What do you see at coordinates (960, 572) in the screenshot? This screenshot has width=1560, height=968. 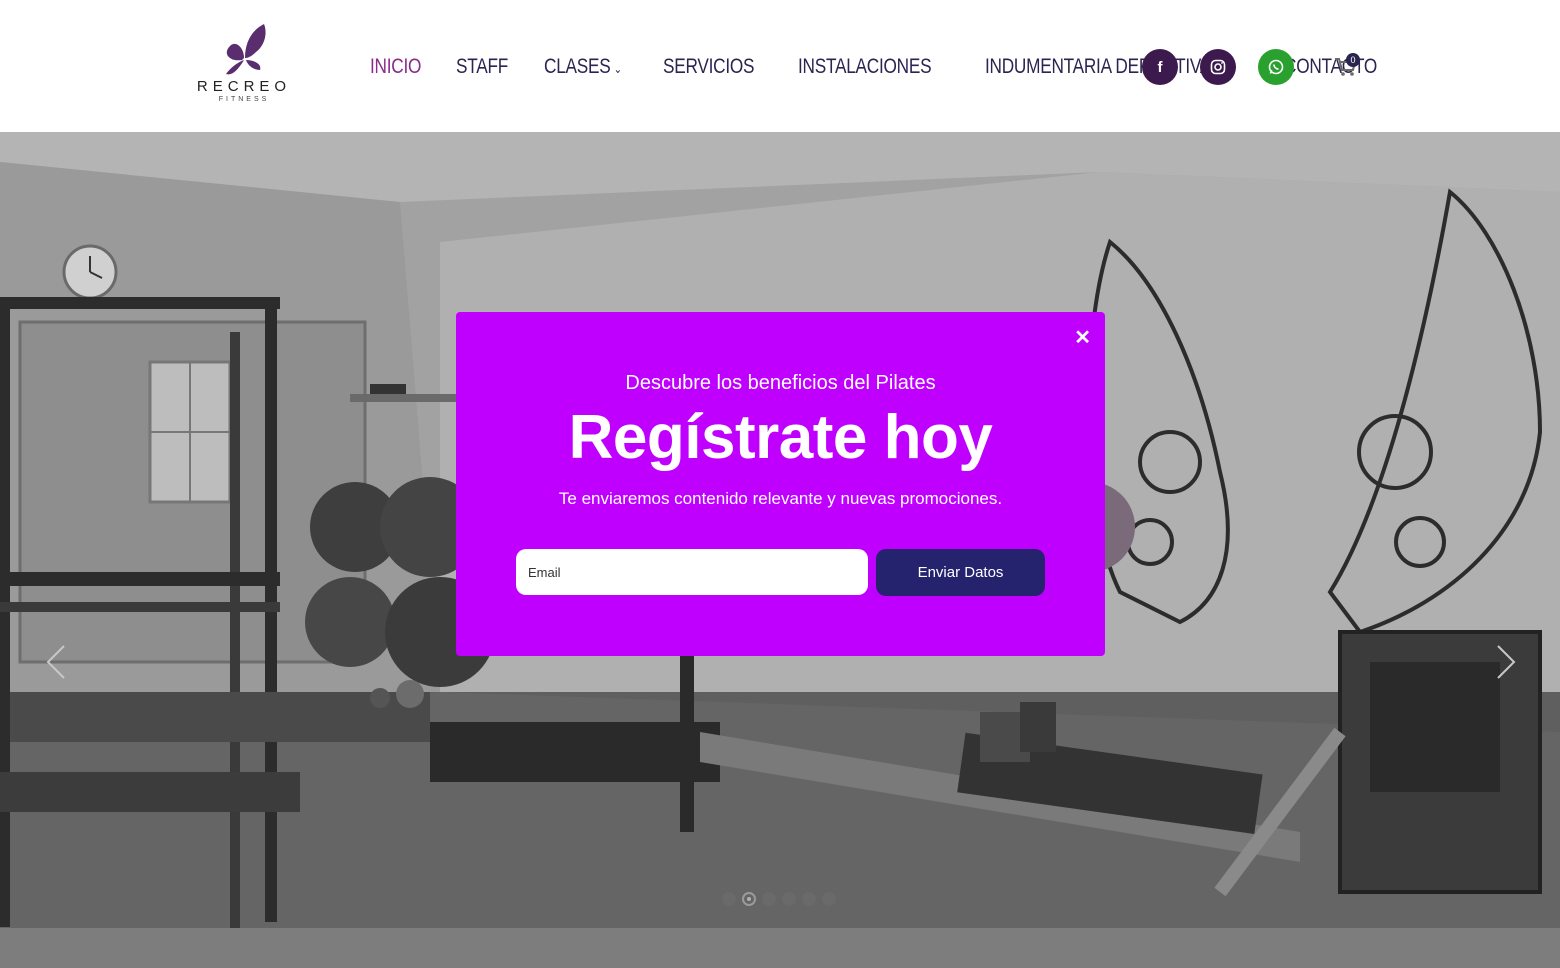 I see `send-data-button: Enviar Datos` at bounding box center [960, 572].